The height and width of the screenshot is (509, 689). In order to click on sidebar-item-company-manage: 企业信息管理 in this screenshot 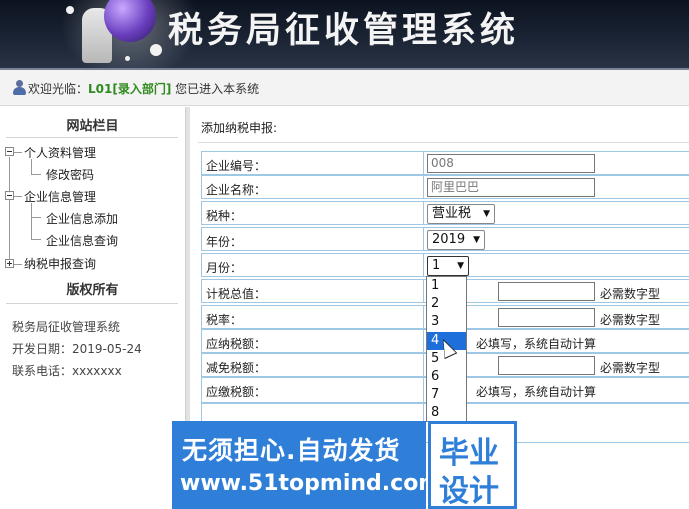, I will do `click(60, 196)`.